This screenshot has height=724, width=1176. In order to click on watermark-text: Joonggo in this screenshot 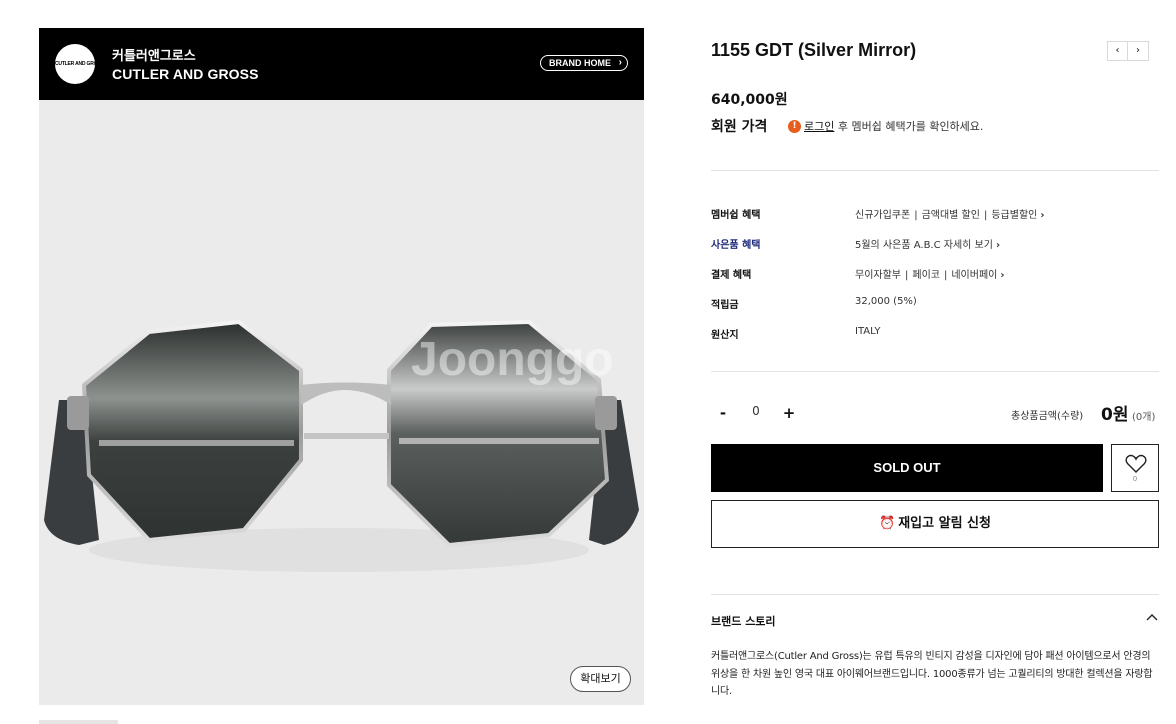, I will do `click(512, 359)`.